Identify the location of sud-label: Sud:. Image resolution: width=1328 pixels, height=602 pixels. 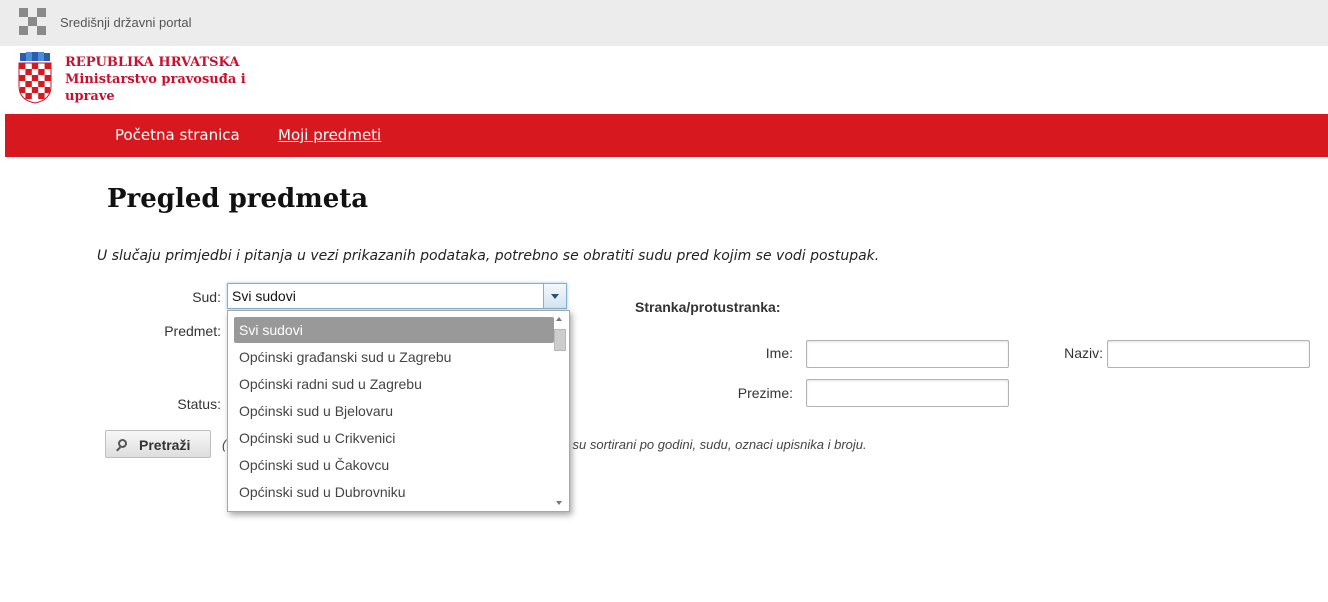
(206, 297).